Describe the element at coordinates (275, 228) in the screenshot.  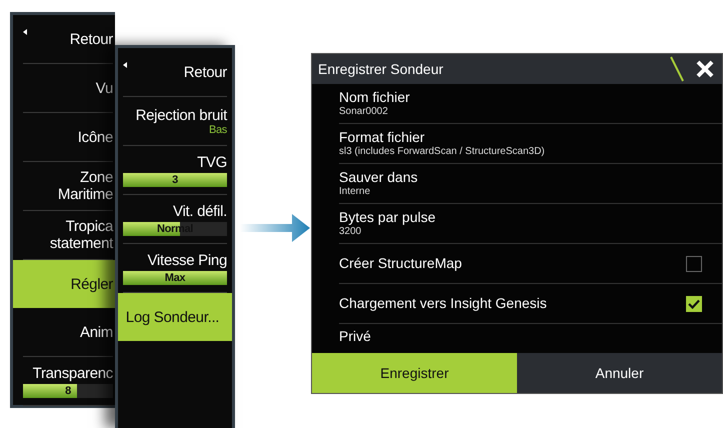
I see `arrow-icon` at that location.